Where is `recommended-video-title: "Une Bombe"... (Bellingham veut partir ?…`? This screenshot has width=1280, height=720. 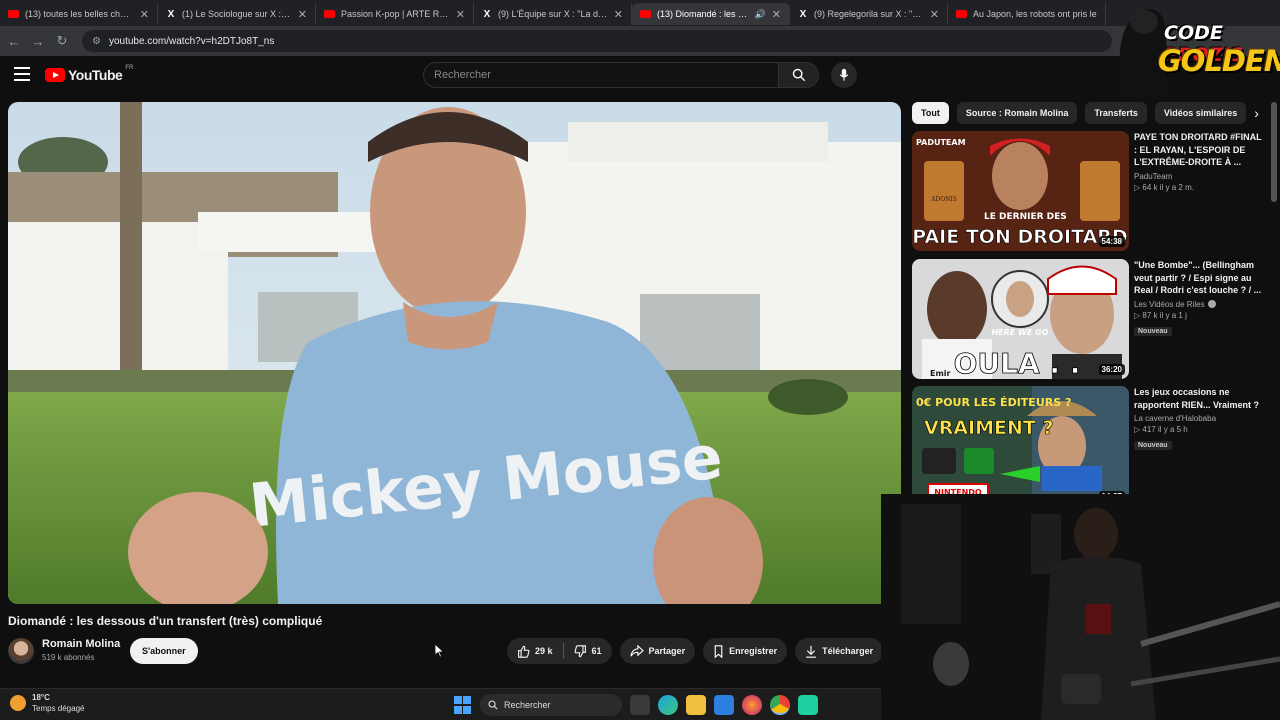 recommended-video-title: "Une Bombe"... (Bellingham veut partir ?… is located at coordinates (1199, 278).